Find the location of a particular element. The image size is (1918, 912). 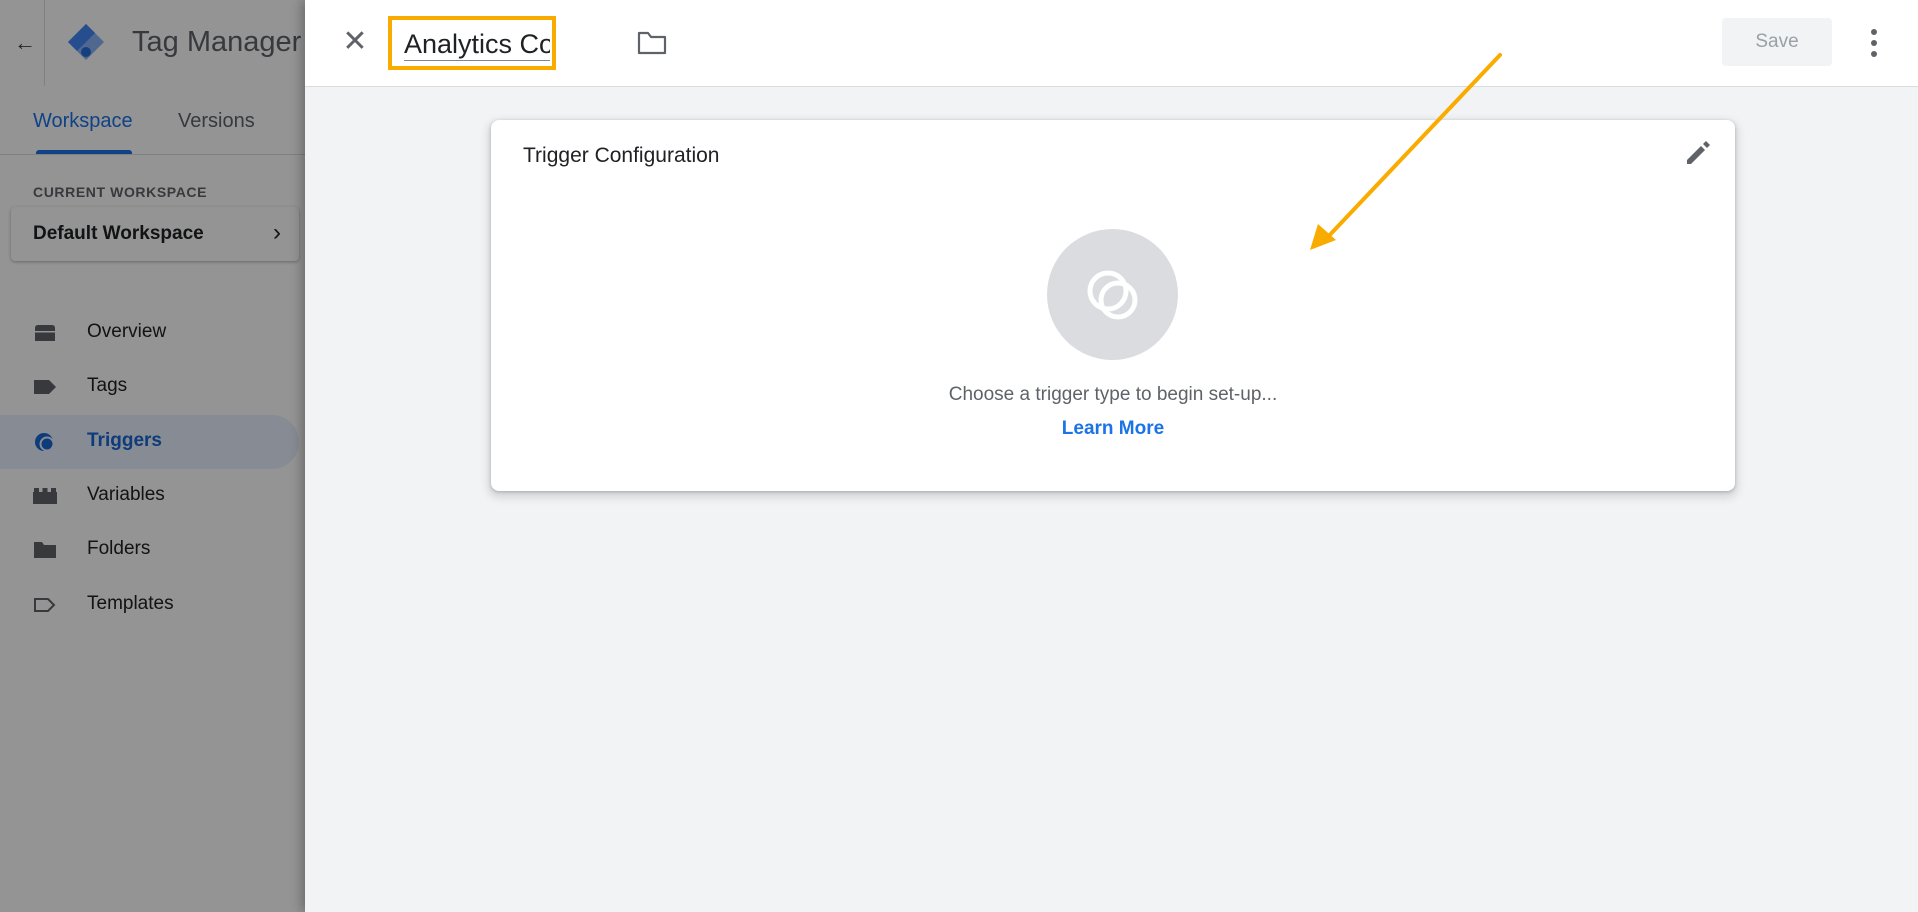

header-divider is located at coordinates (44, 43).